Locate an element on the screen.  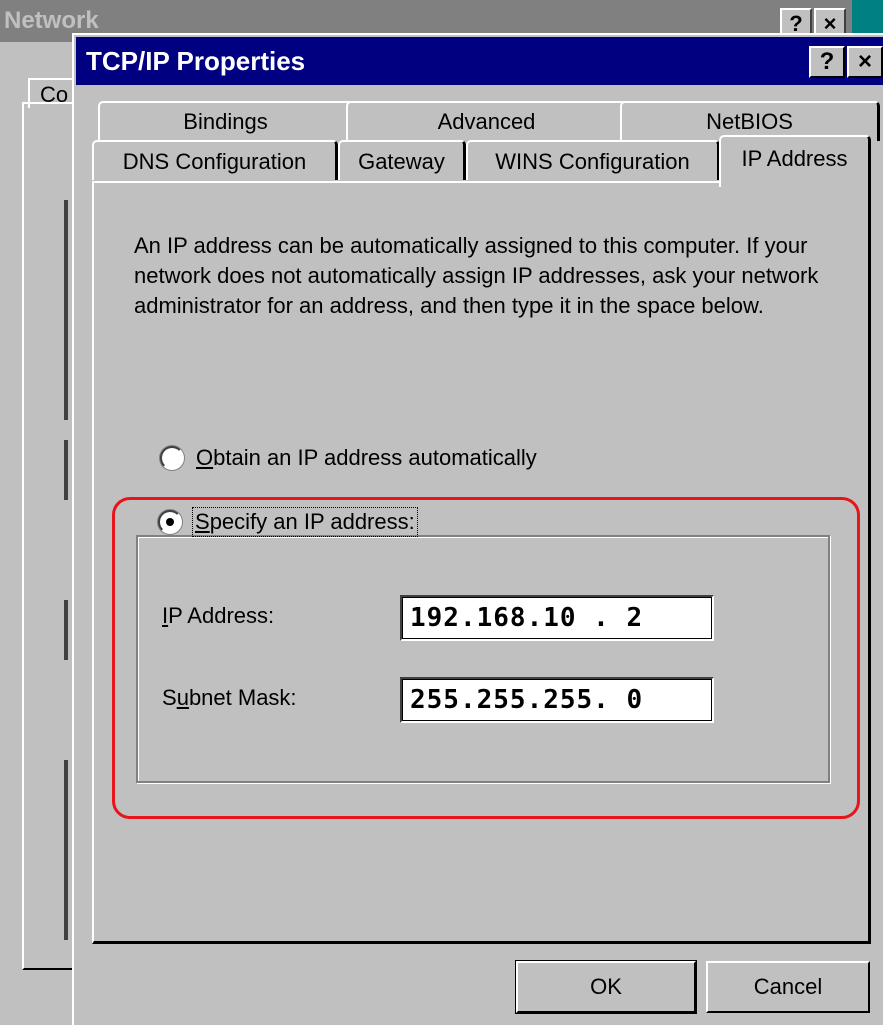
specify-ip-address-label: Specify an IP address: is located at coordinates (305, 522).